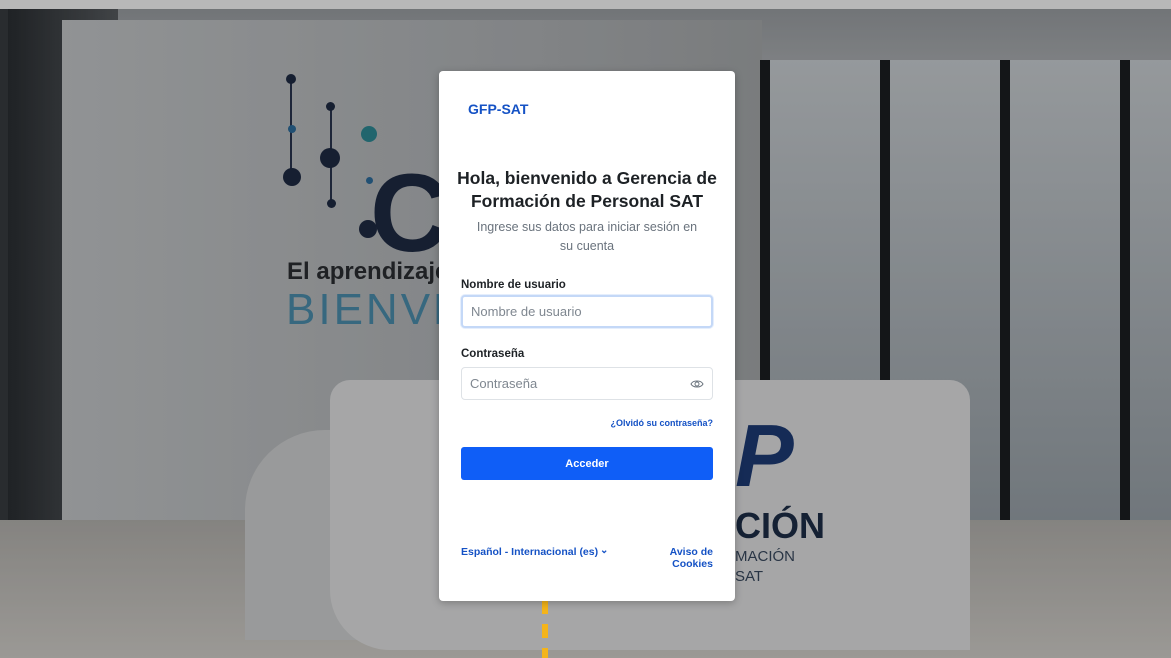 The height and width of the screenshot is (658, 1171). I want to click on eye-icon, so click(697, 384).